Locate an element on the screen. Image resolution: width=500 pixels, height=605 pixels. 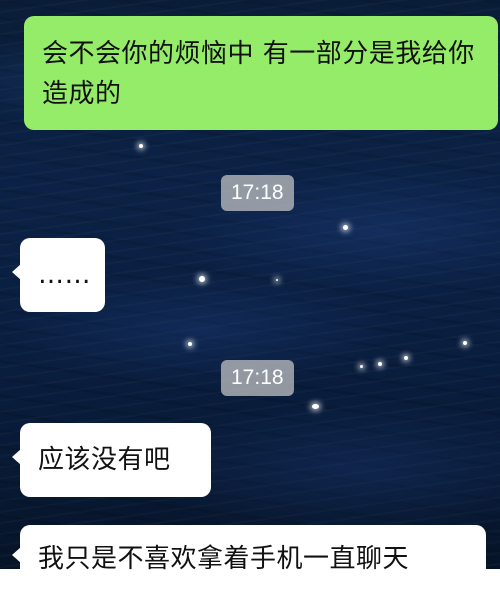
message-text: 会不会你的烦恼中 有一部分是我给你造成的 is located at coordinates (258, 74).